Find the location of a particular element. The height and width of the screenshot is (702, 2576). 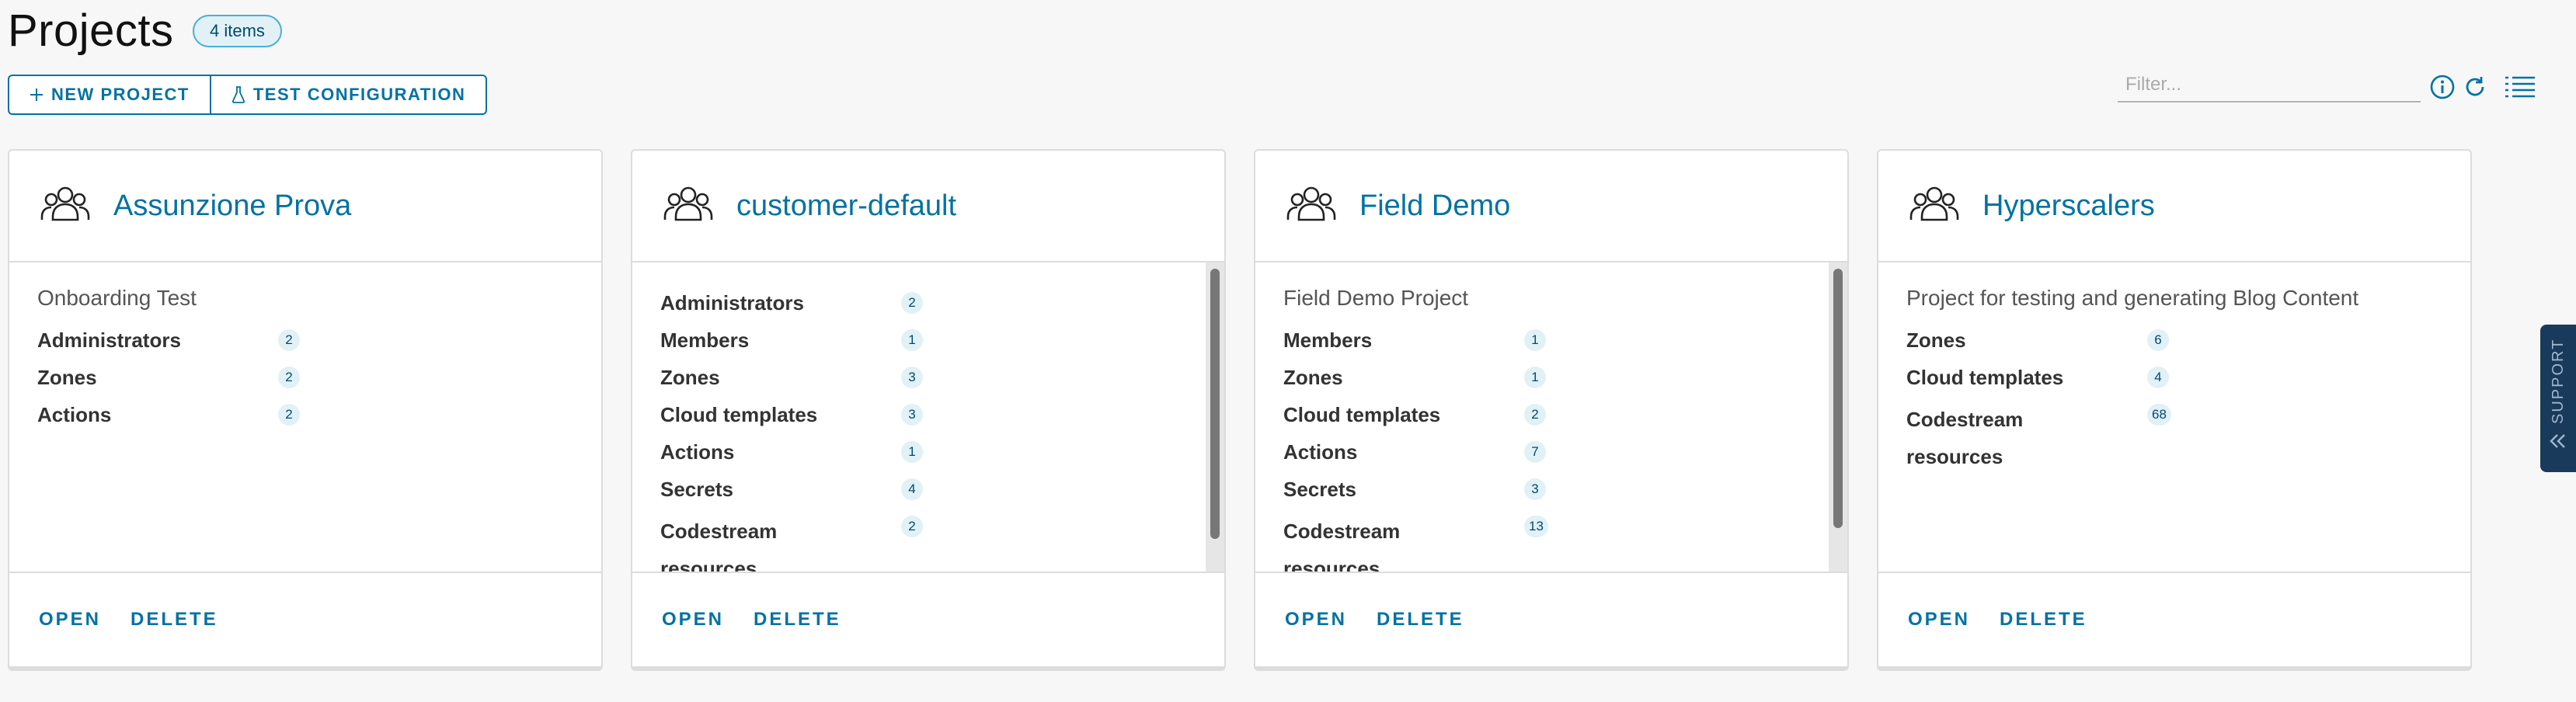

stat-row: Secrets 4 is located at coordinates (928, 489).